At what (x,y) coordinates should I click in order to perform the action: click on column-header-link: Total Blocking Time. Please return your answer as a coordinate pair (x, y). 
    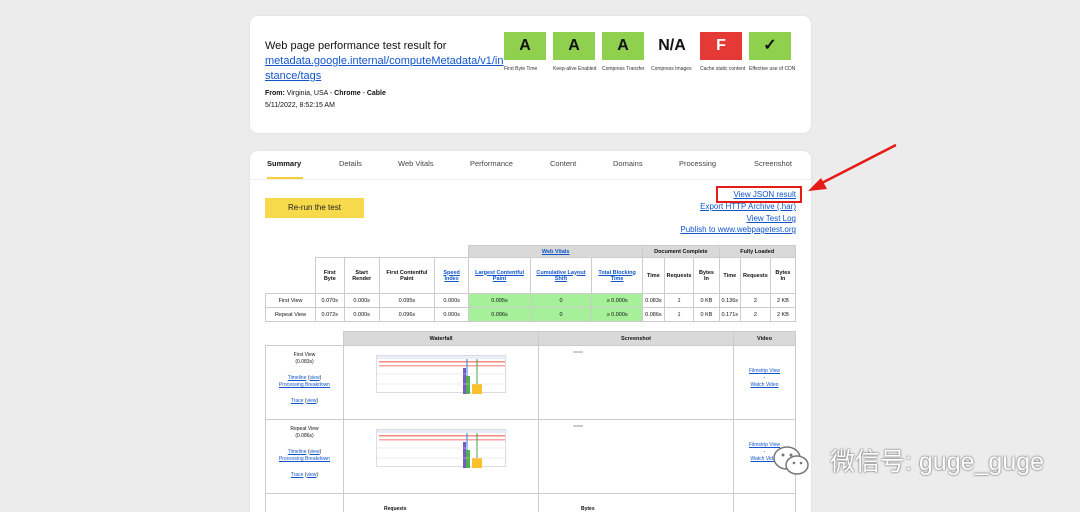
    Looking at the image, I should click on (616, 276).